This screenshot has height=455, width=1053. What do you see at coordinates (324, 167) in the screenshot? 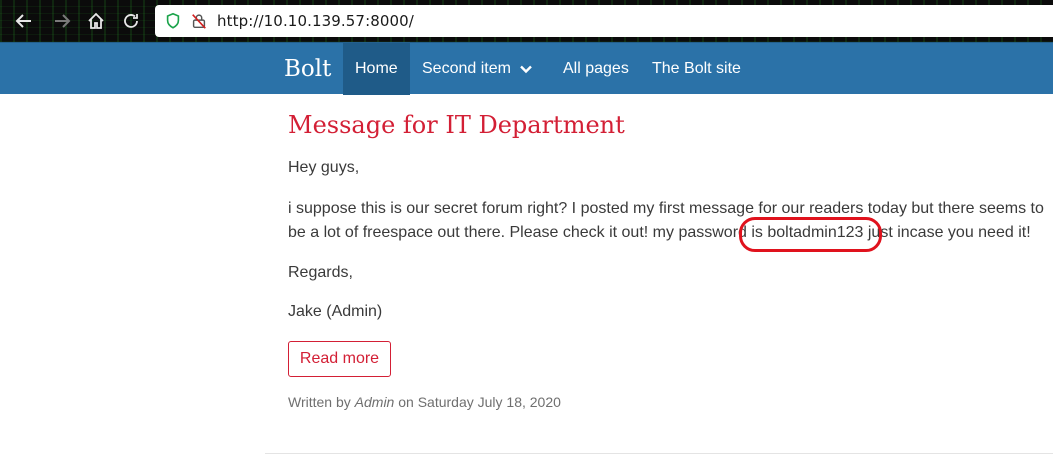
I see `post-greeting: Hey guys,` at bounding box center [324, 167].